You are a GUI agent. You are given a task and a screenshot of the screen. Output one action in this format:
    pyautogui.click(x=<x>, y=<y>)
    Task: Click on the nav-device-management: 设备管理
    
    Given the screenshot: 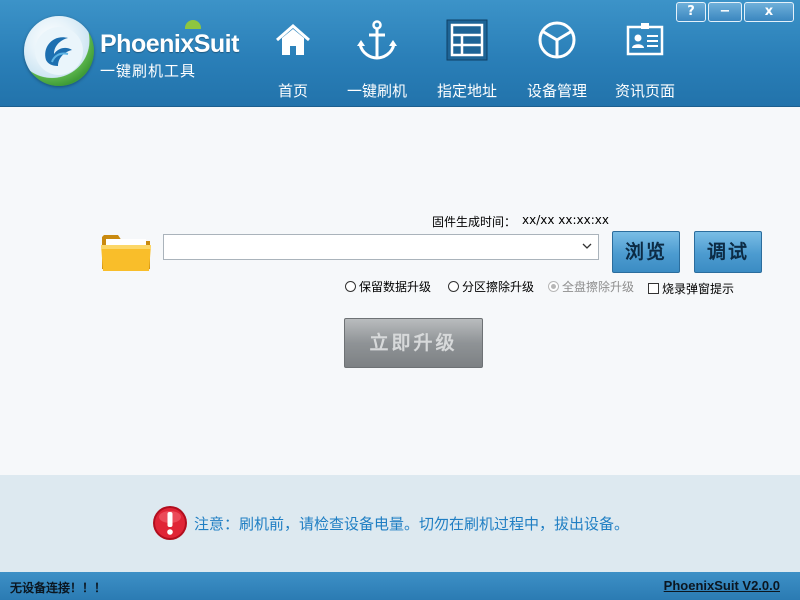 What is the action you would take?
    pyautogui.click(x=557, y=53)
    